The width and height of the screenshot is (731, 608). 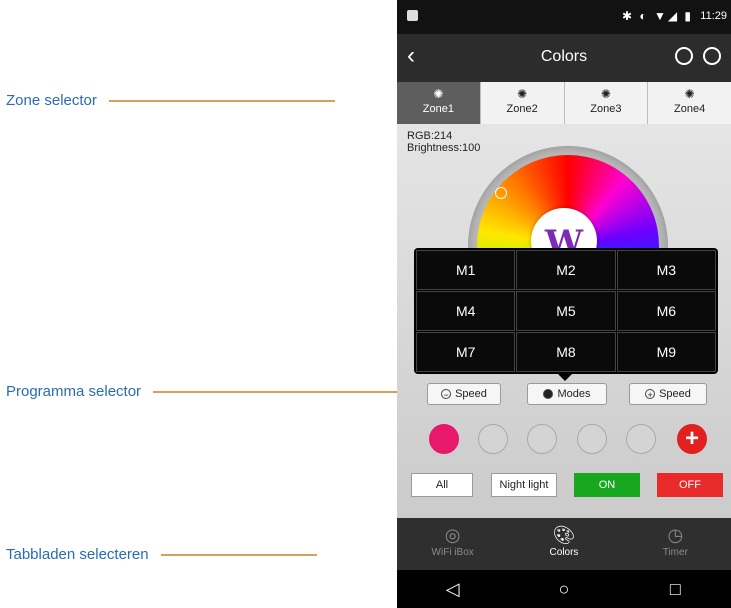 What do you see at coordinates (675, 535) in the screenshot?
I see `clock-icon: ◷` at bounding box center [675, 535].